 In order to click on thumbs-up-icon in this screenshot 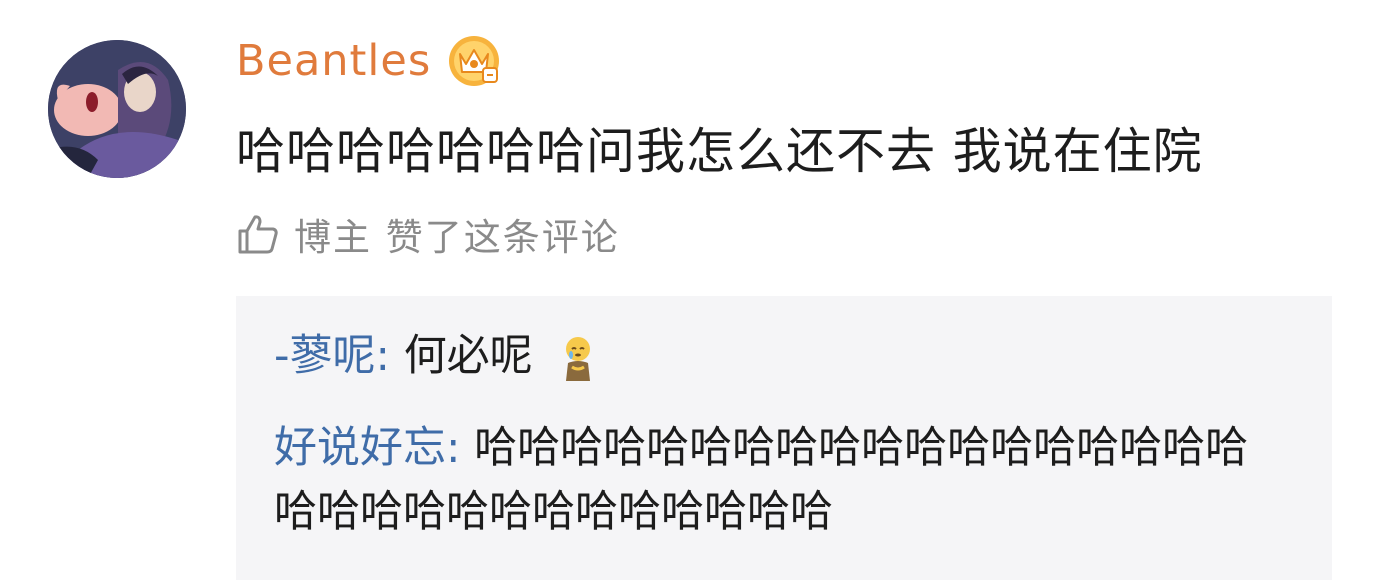, I will do `click(258, 234)`.